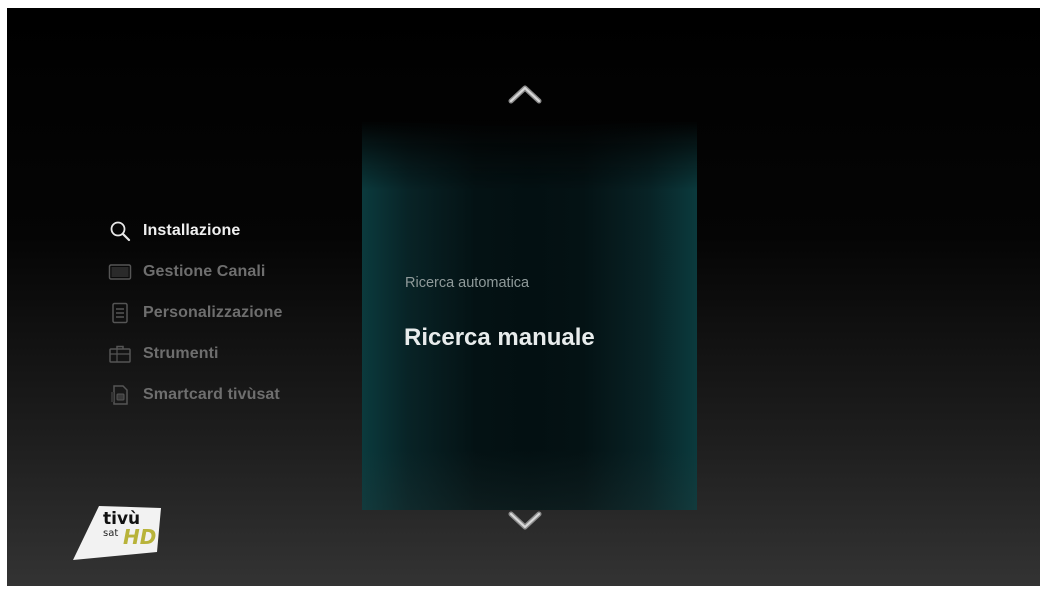  Describe the element at coordinates (211, 394) in the screenshot. I see `menu-item-label: Smartcard tivùsat` at that location.